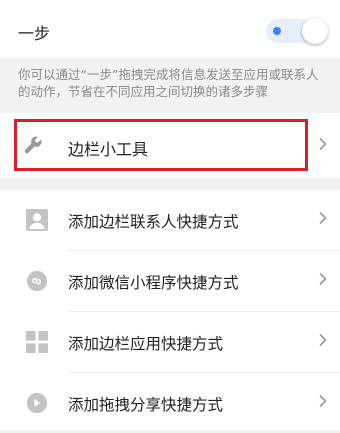 The image size is (340, 433). What do you see at coordinates (161, 145) in the screenshot?
I see `highlight-annotation-box` at bounding box center [161, 145].